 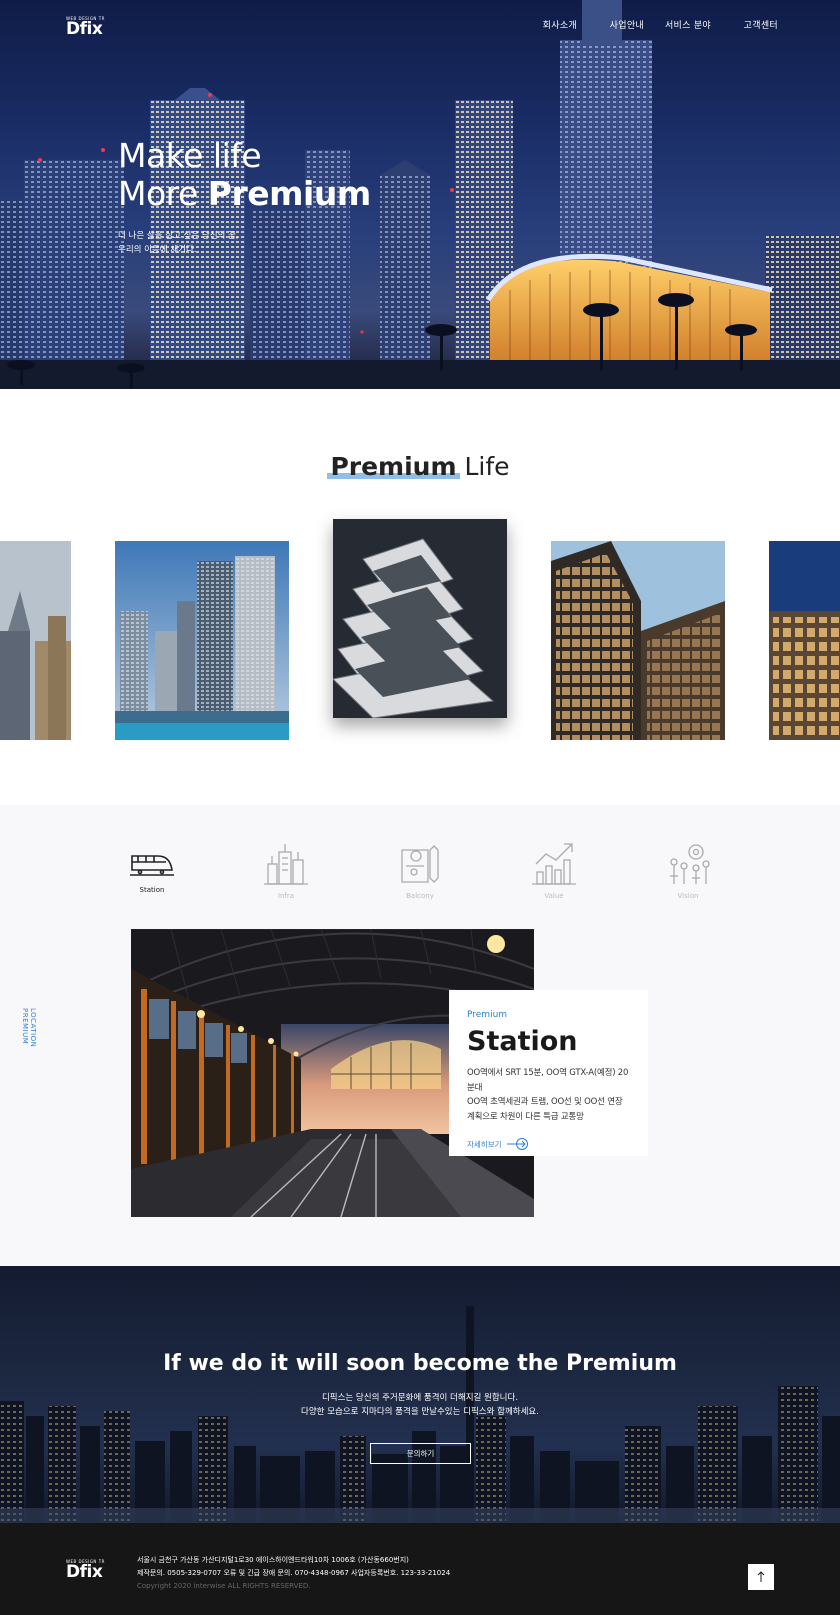 What do you see at coordinates (744, 24) in the screenshot?
I see `nav-item-support: 고객센터` at bounding box center [744, 24].